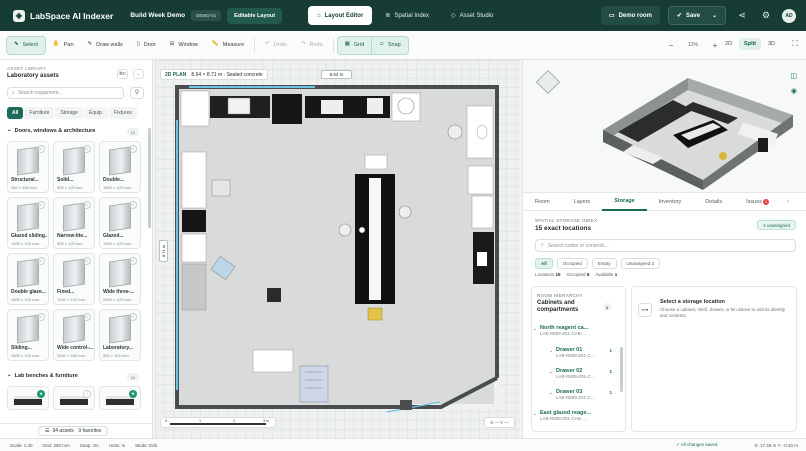 The height and width of the screenshot is (451, 806). What do you see at coordinates (149, 178) in the screenshot?
I see `sidebar-scrollbar` at bounding box center [149, 178].